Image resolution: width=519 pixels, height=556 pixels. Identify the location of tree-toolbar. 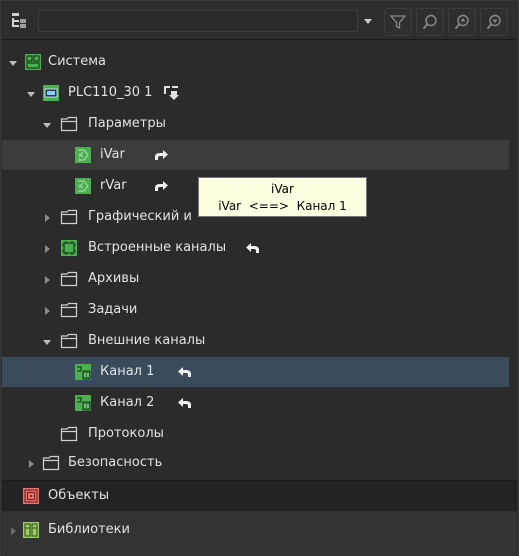
(259, 21).